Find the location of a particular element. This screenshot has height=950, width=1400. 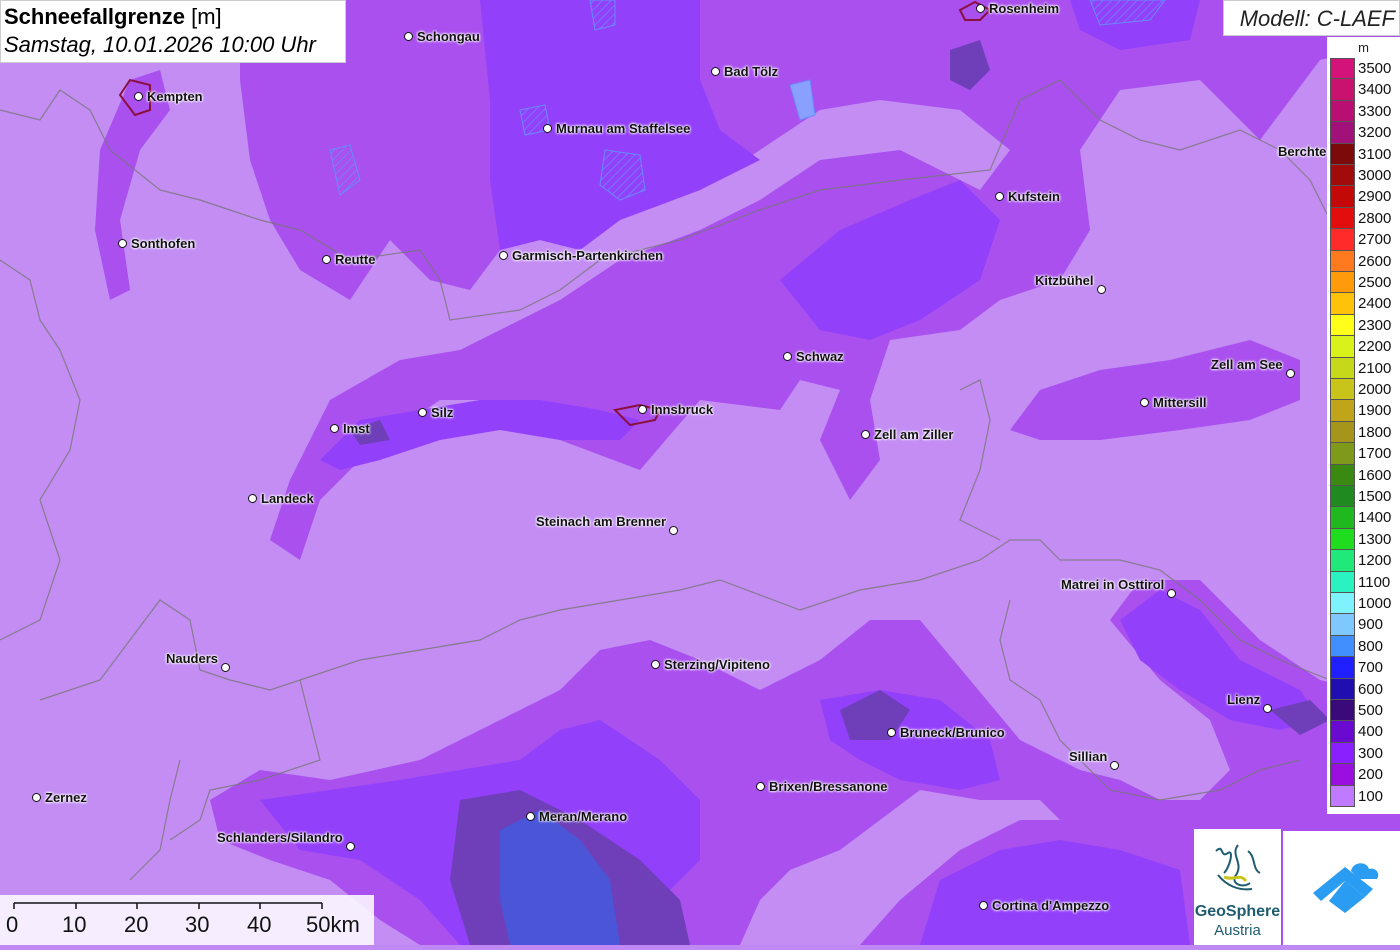

title-main: Schneefallgrenze is located at coordinates (94, 16).